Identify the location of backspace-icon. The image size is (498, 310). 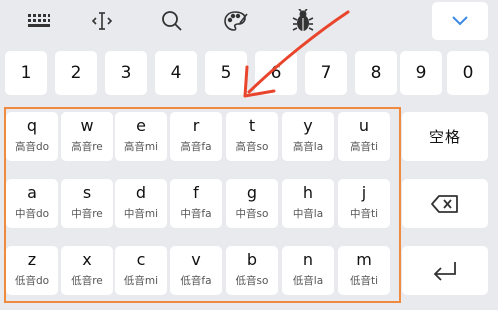
(444, 203).